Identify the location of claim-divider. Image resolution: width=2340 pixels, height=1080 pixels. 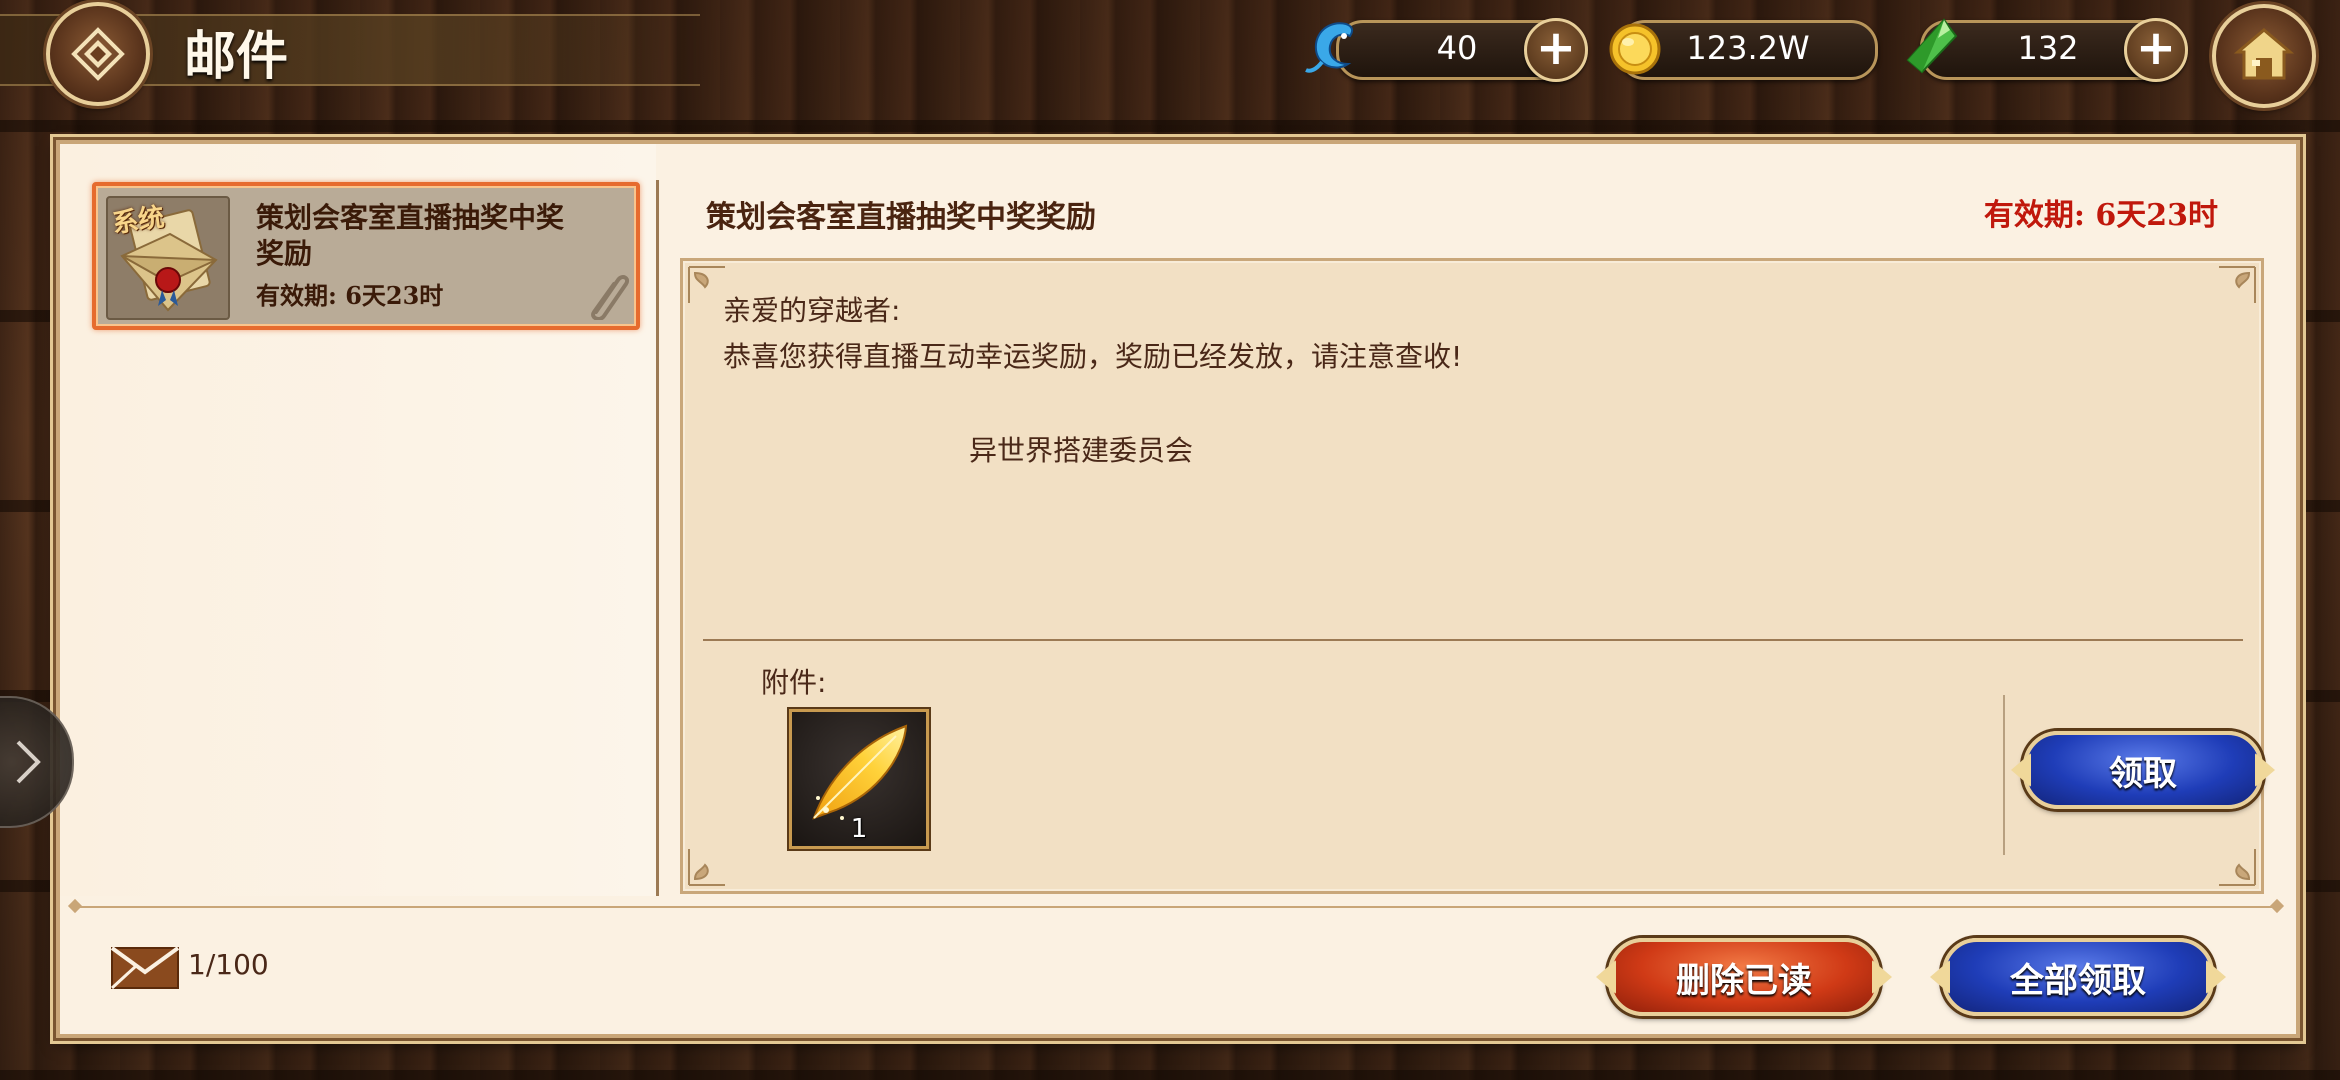
(2004, 775).